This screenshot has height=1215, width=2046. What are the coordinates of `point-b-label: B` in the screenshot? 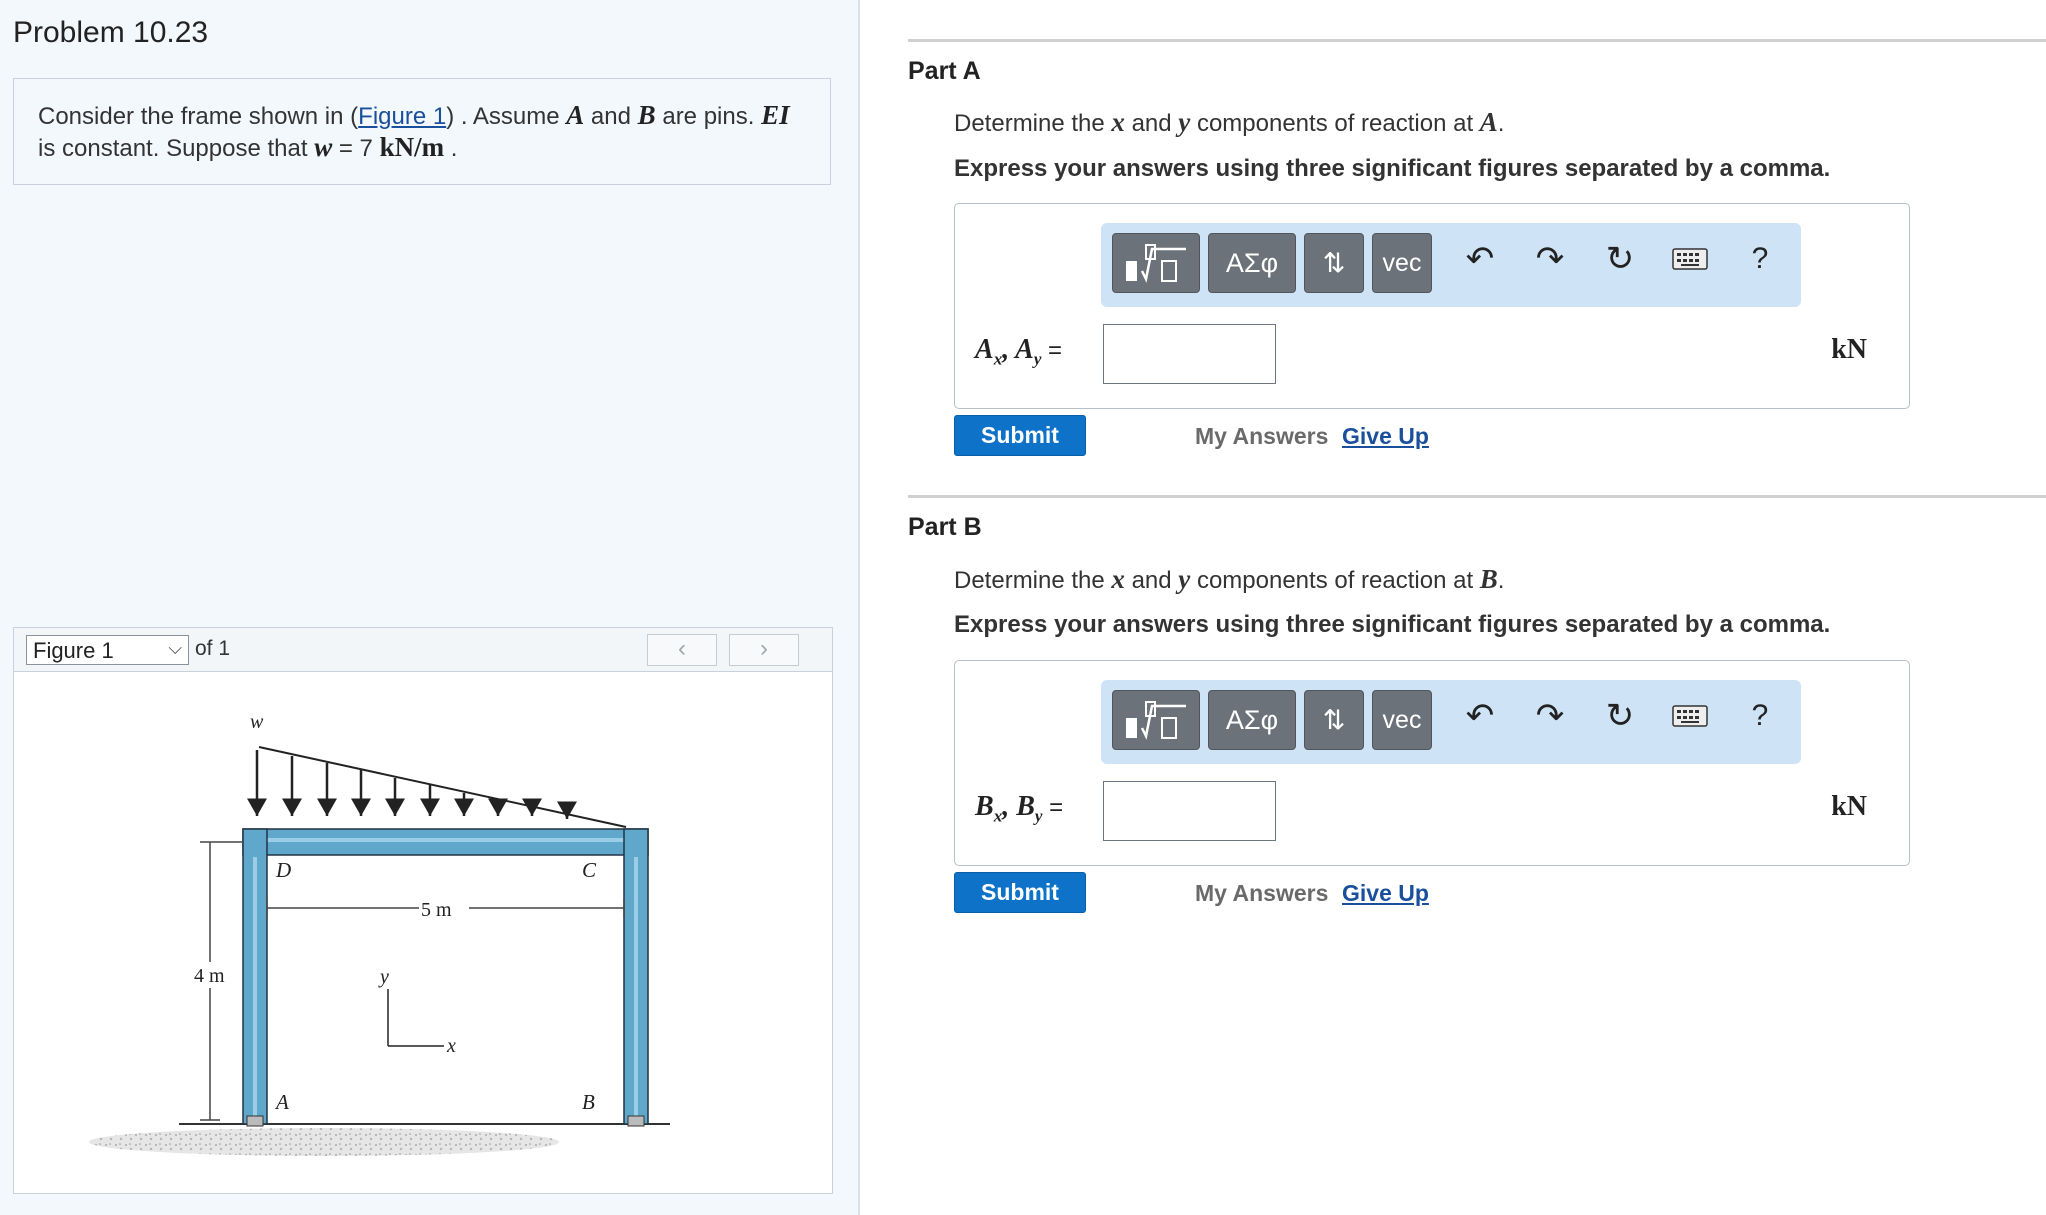 It's located at (588, 1102).